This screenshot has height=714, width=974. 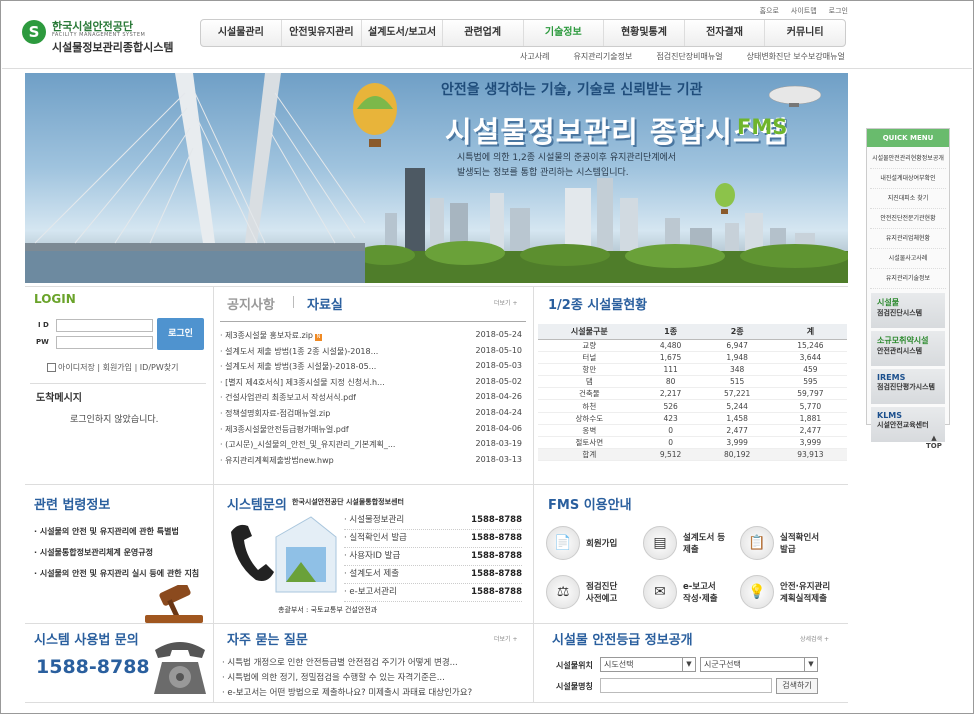 I want to click on login-link: 로그인, so click(x=838, y=11).